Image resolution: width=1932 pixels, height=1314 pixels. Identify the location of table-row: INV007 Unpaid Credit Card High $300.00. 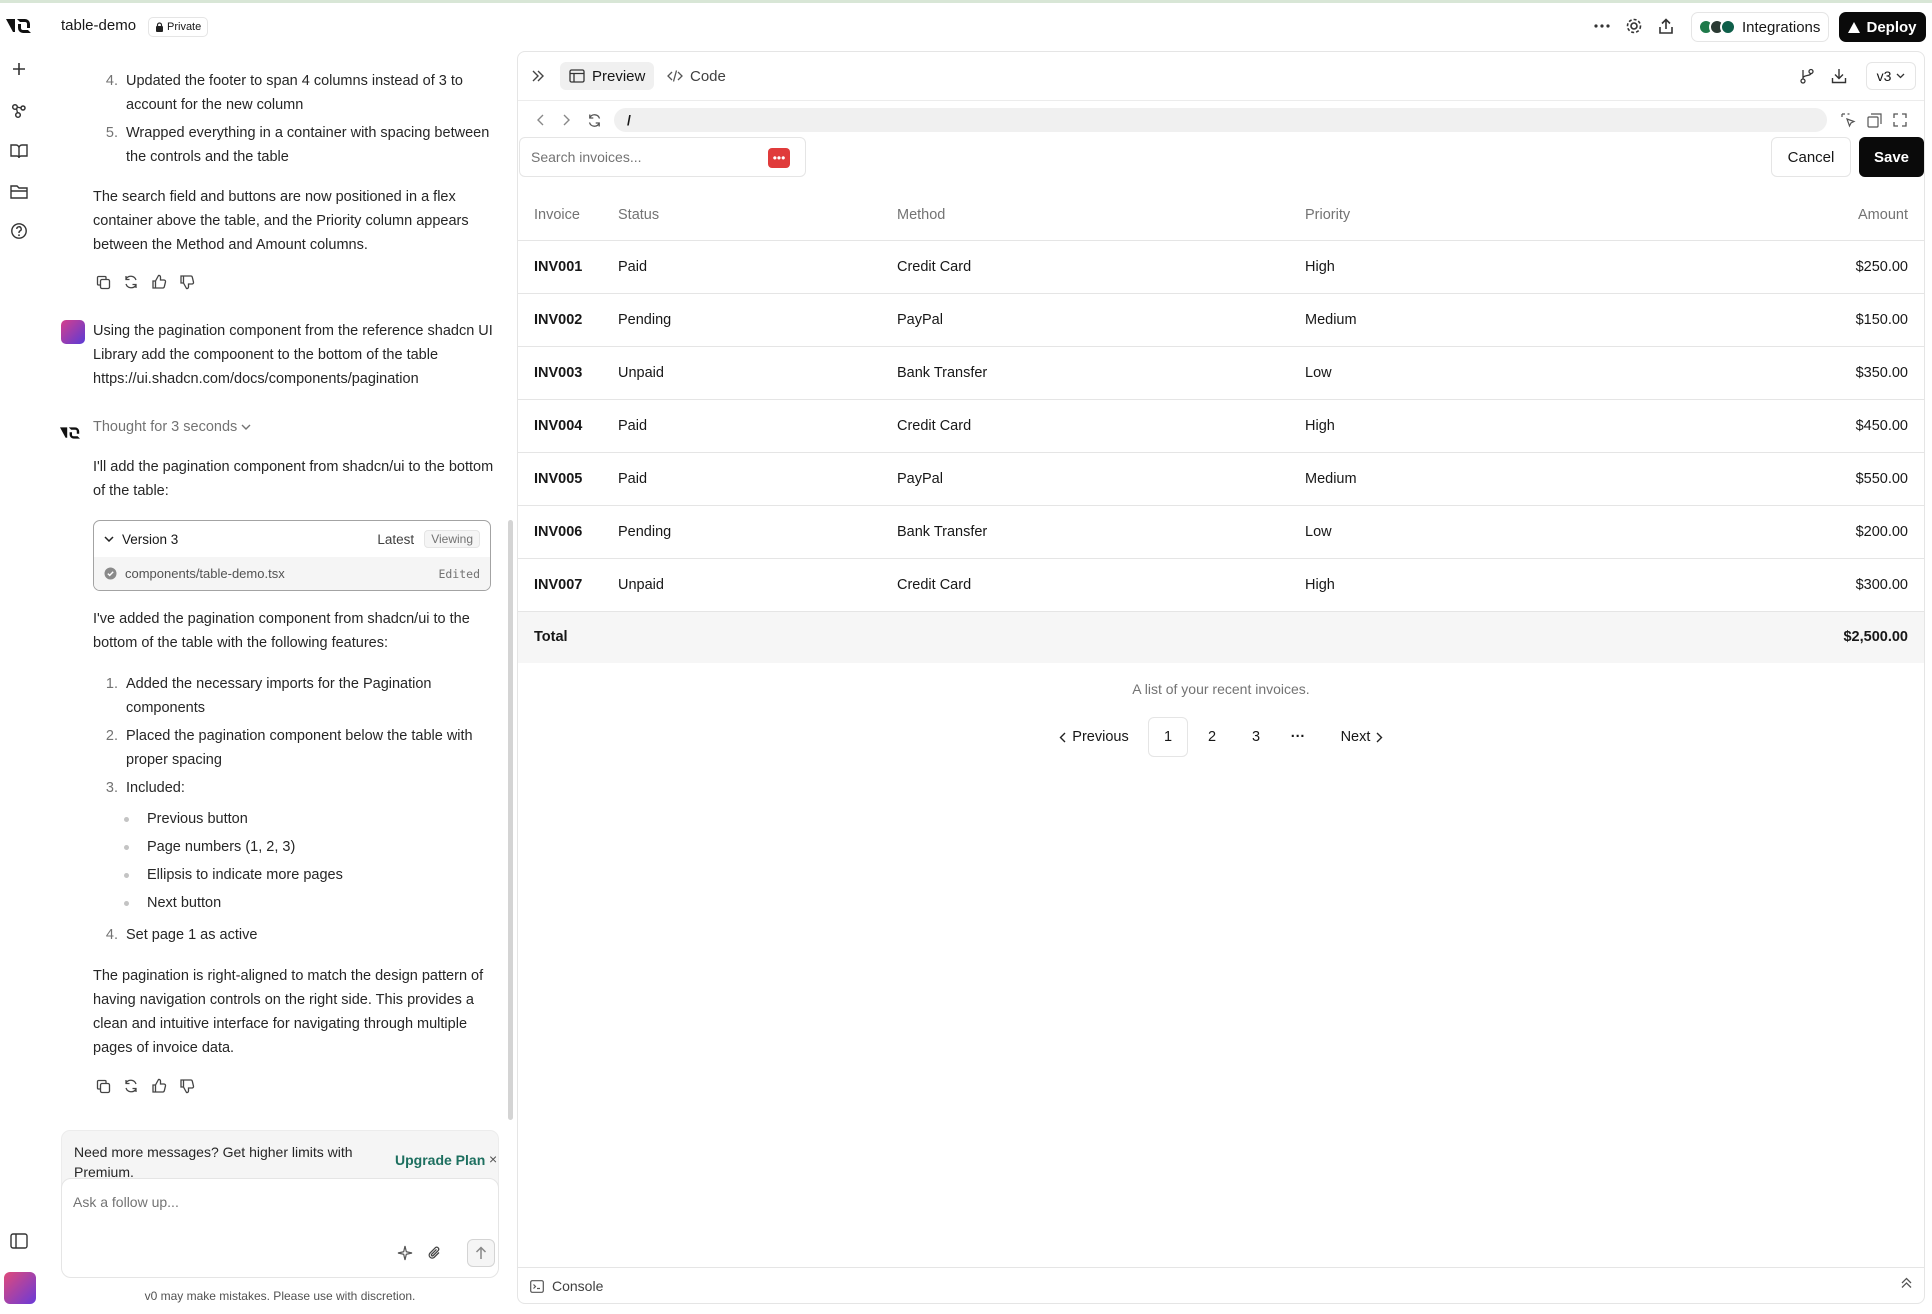
(1221, 585).